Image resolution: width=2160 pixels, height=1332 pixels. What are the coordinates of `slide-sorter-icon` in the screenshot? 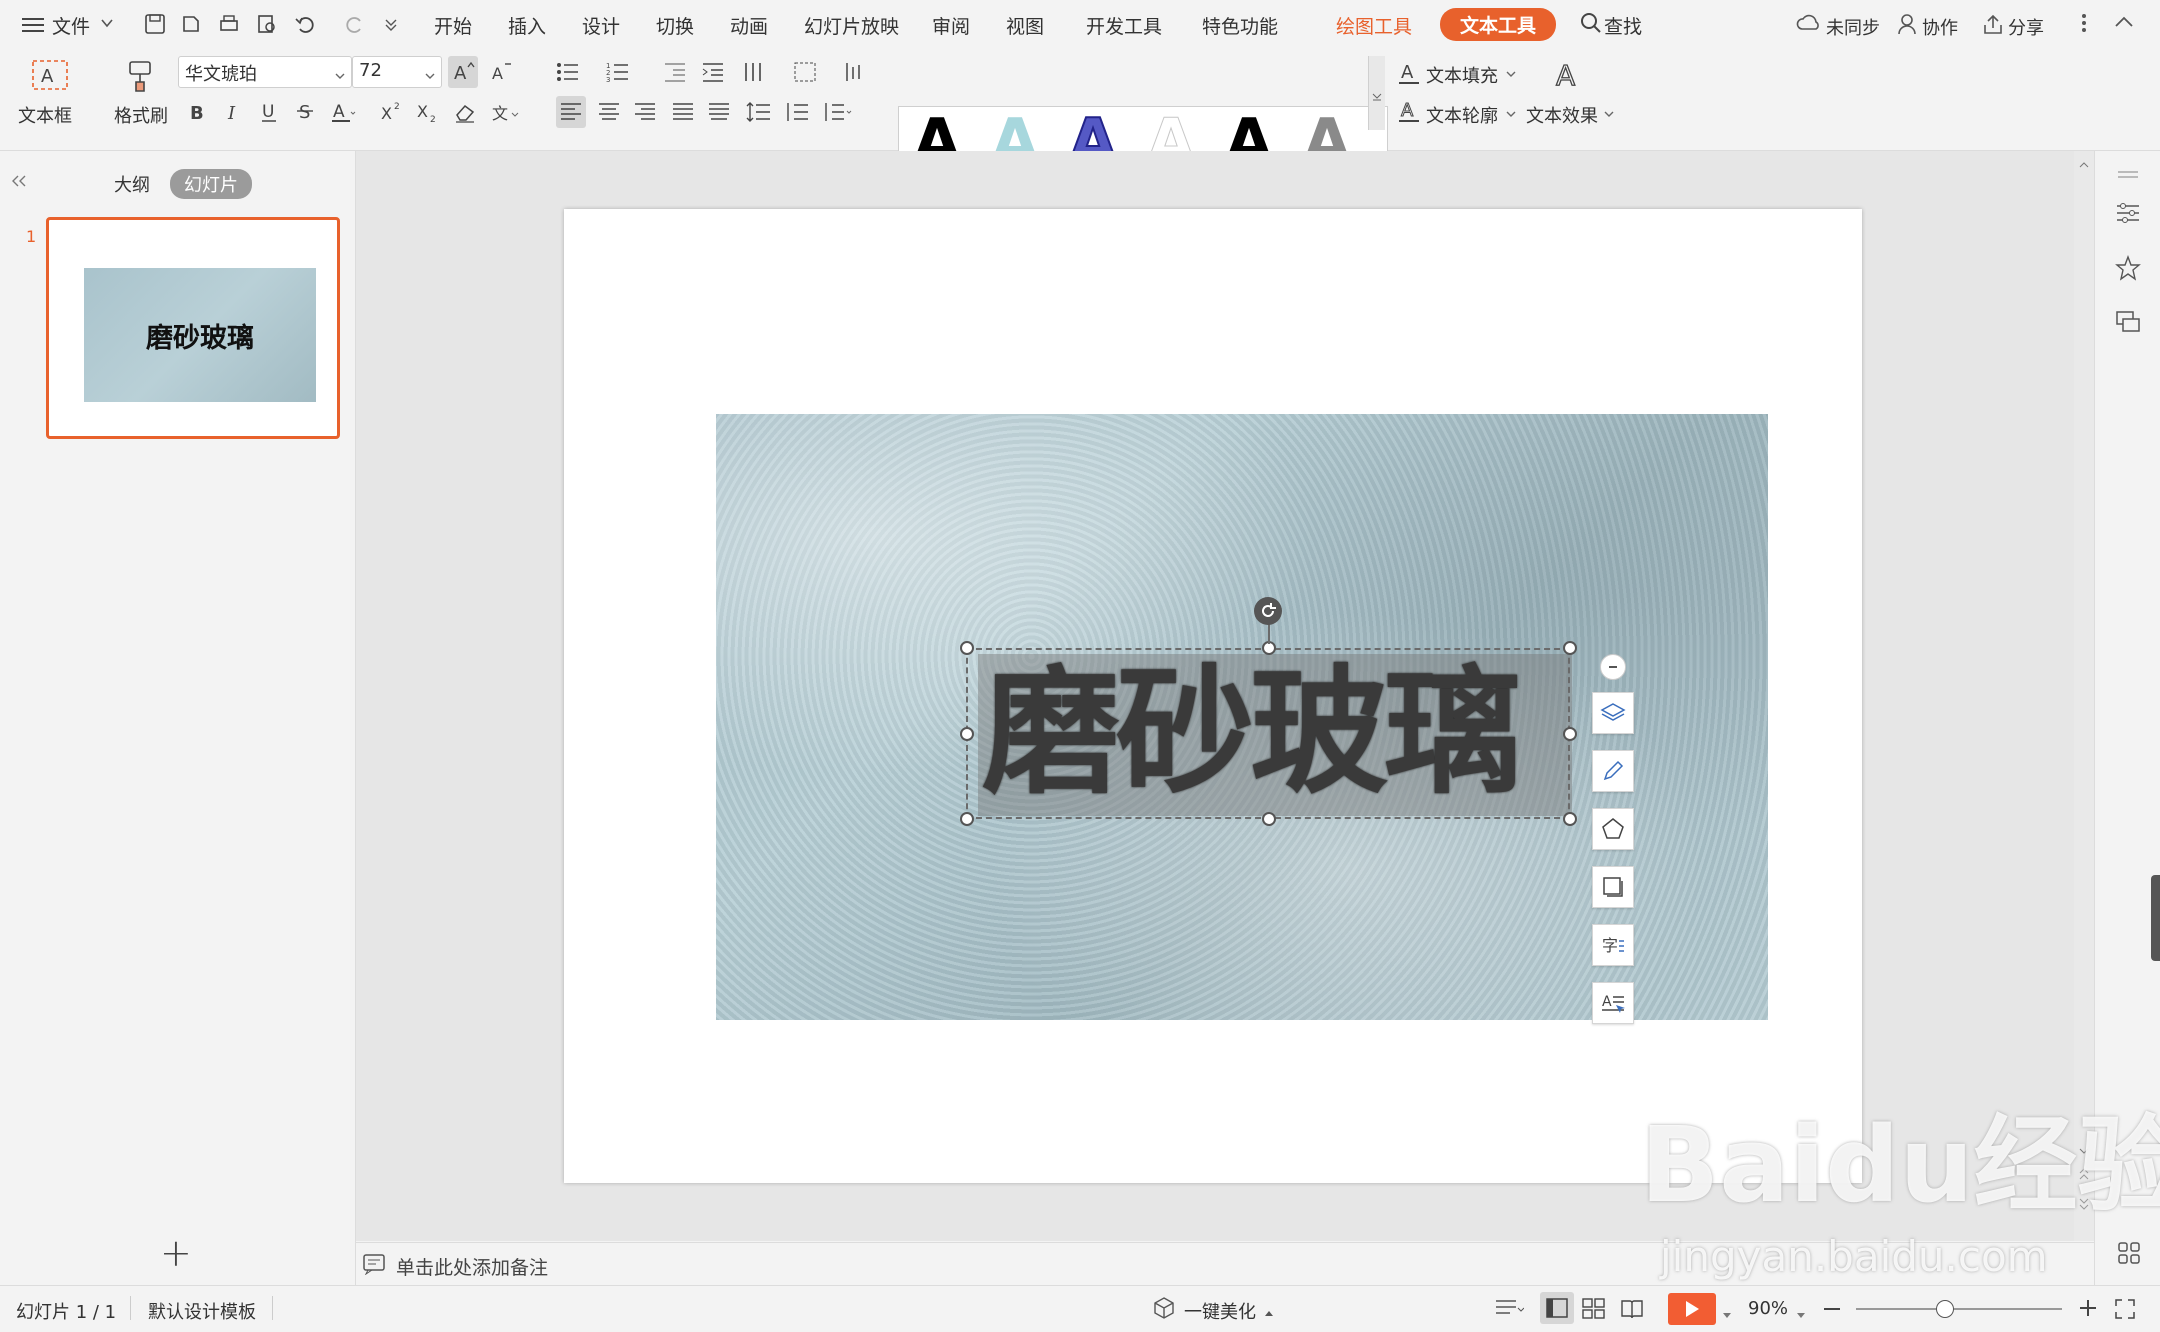 It's located at (1594, 1311).